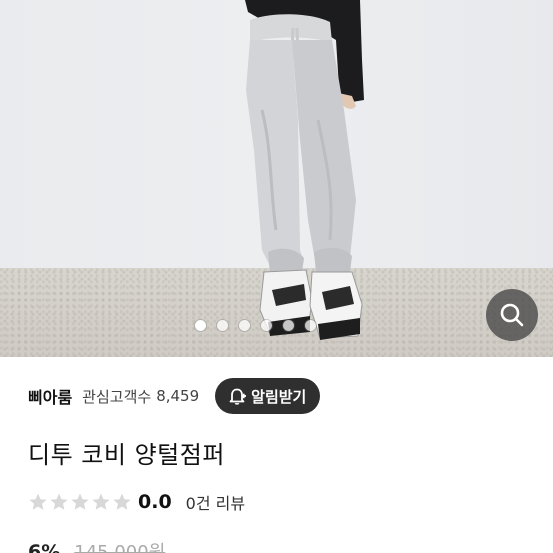  Describe the element at coordinates (126, 455) in the screenshot. I see `product-title: 디투 코비 양털점퍼` at that location.